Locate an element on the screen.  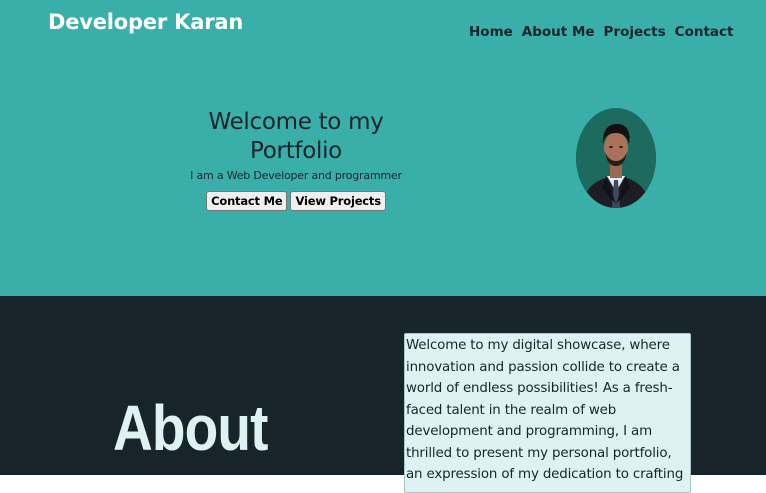
profile-photo-illustration is located at coordinates (616, 158).